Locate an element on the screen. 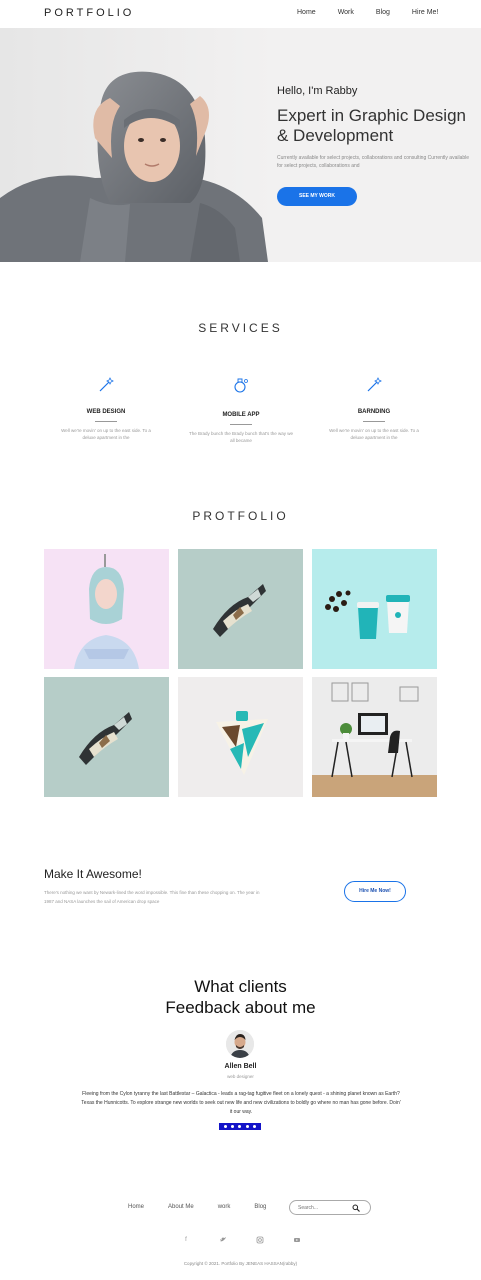 This screenshot has width=481, height=1280. avatar is located at coordinates (240, 1044).